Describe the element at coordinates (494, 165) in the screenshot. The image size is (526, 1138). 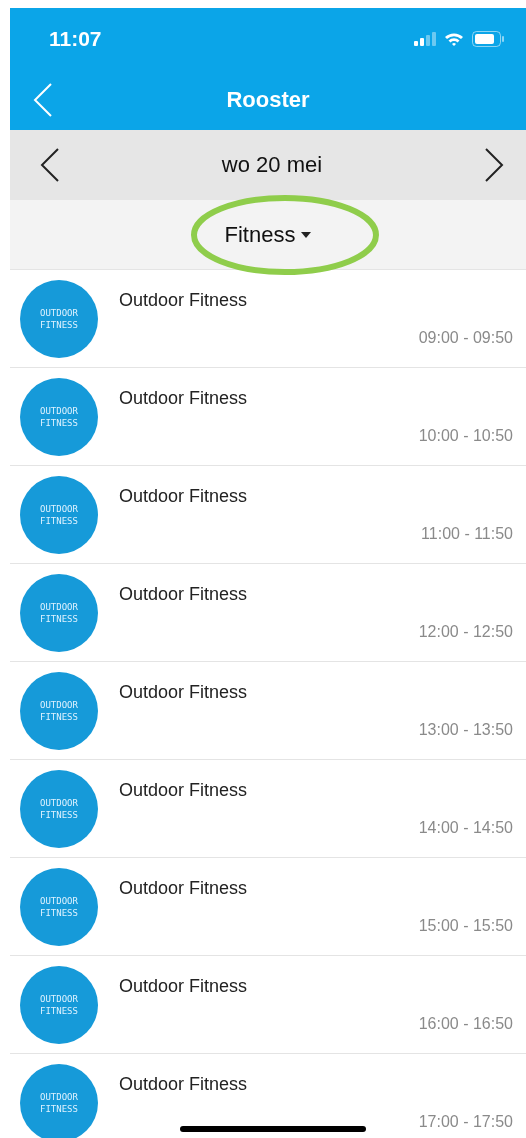
I see `next-day-icon` at that location.